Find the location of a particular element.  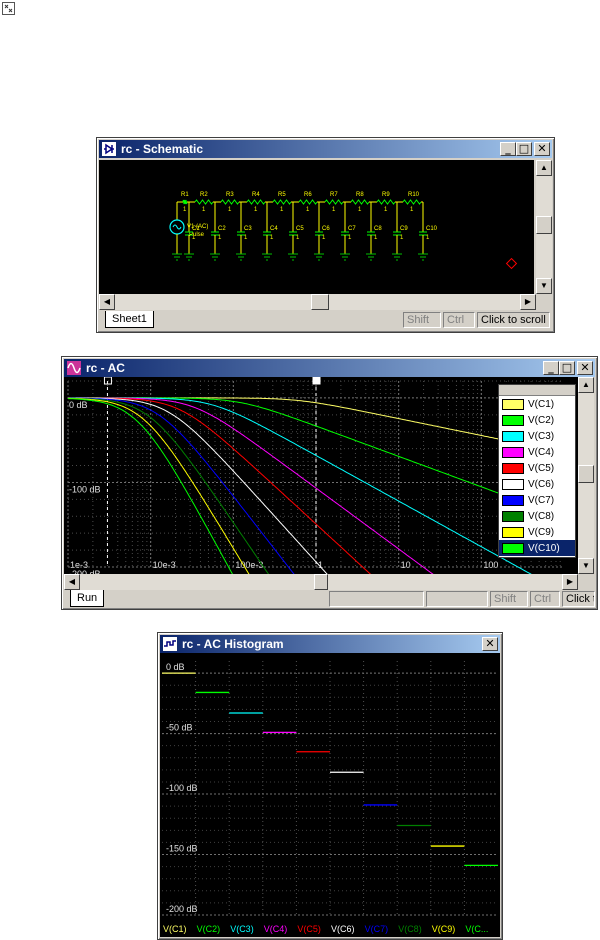

histogram-titlebar: rc - AC Histogram ✕ is located at coordinates (330, 644).